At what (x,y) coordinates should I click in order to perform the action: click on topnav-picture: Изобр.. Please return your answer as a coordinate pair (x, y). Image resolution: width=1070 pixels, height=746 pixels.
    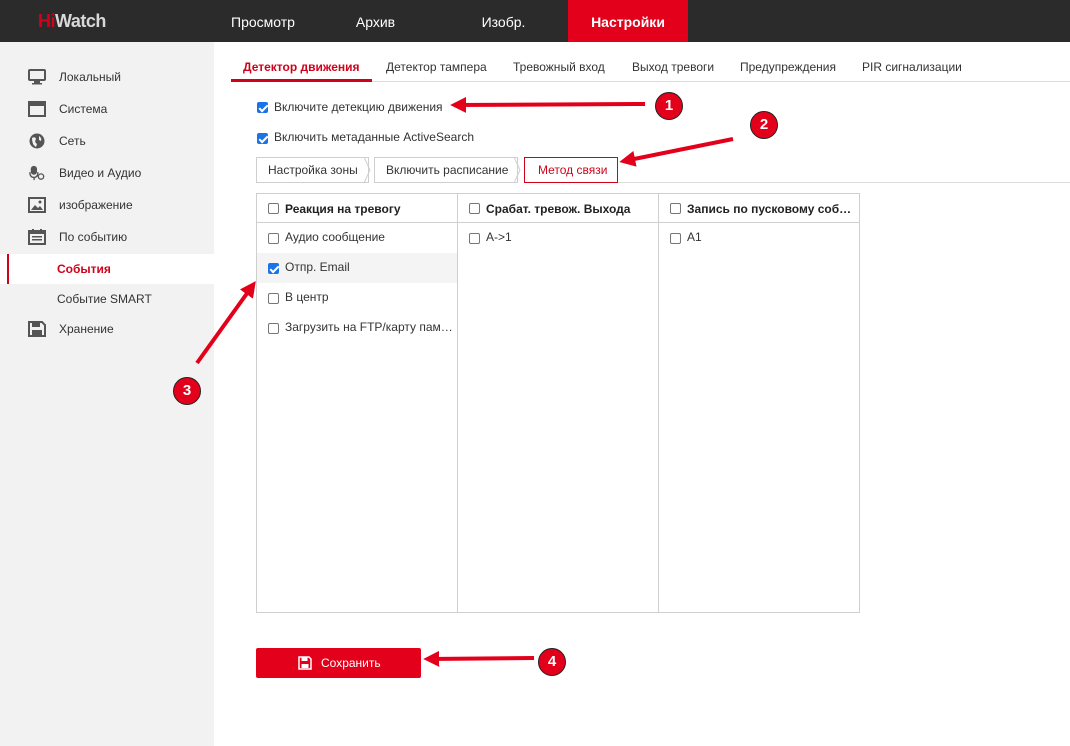
    Looking at the image, I should click on (503, 21).